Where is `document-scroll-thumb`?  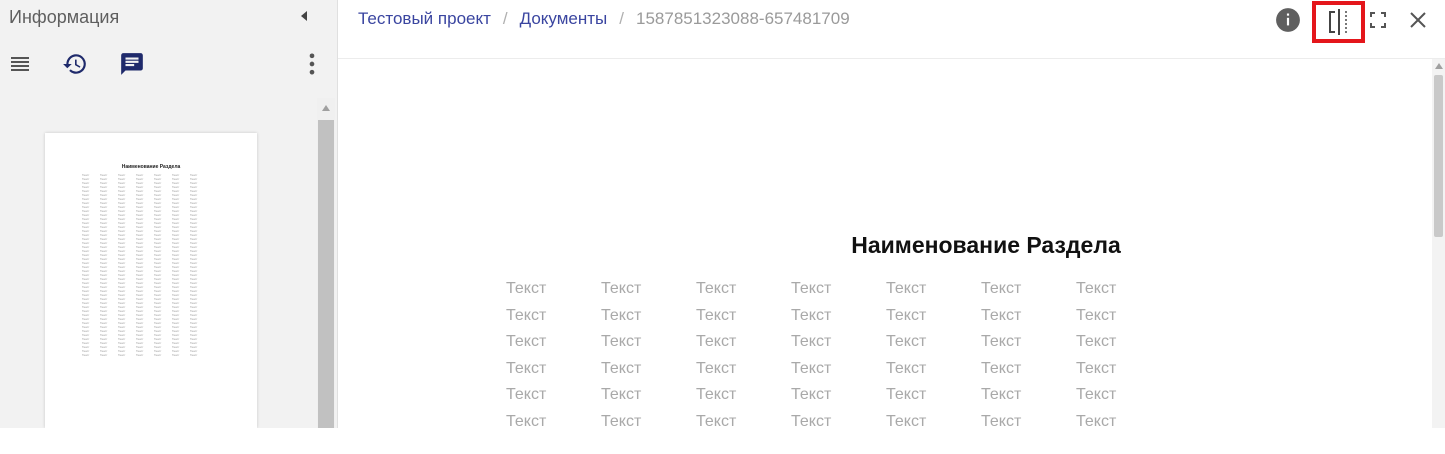 document-scroll-thumb is located at coordinates (1438, 156).